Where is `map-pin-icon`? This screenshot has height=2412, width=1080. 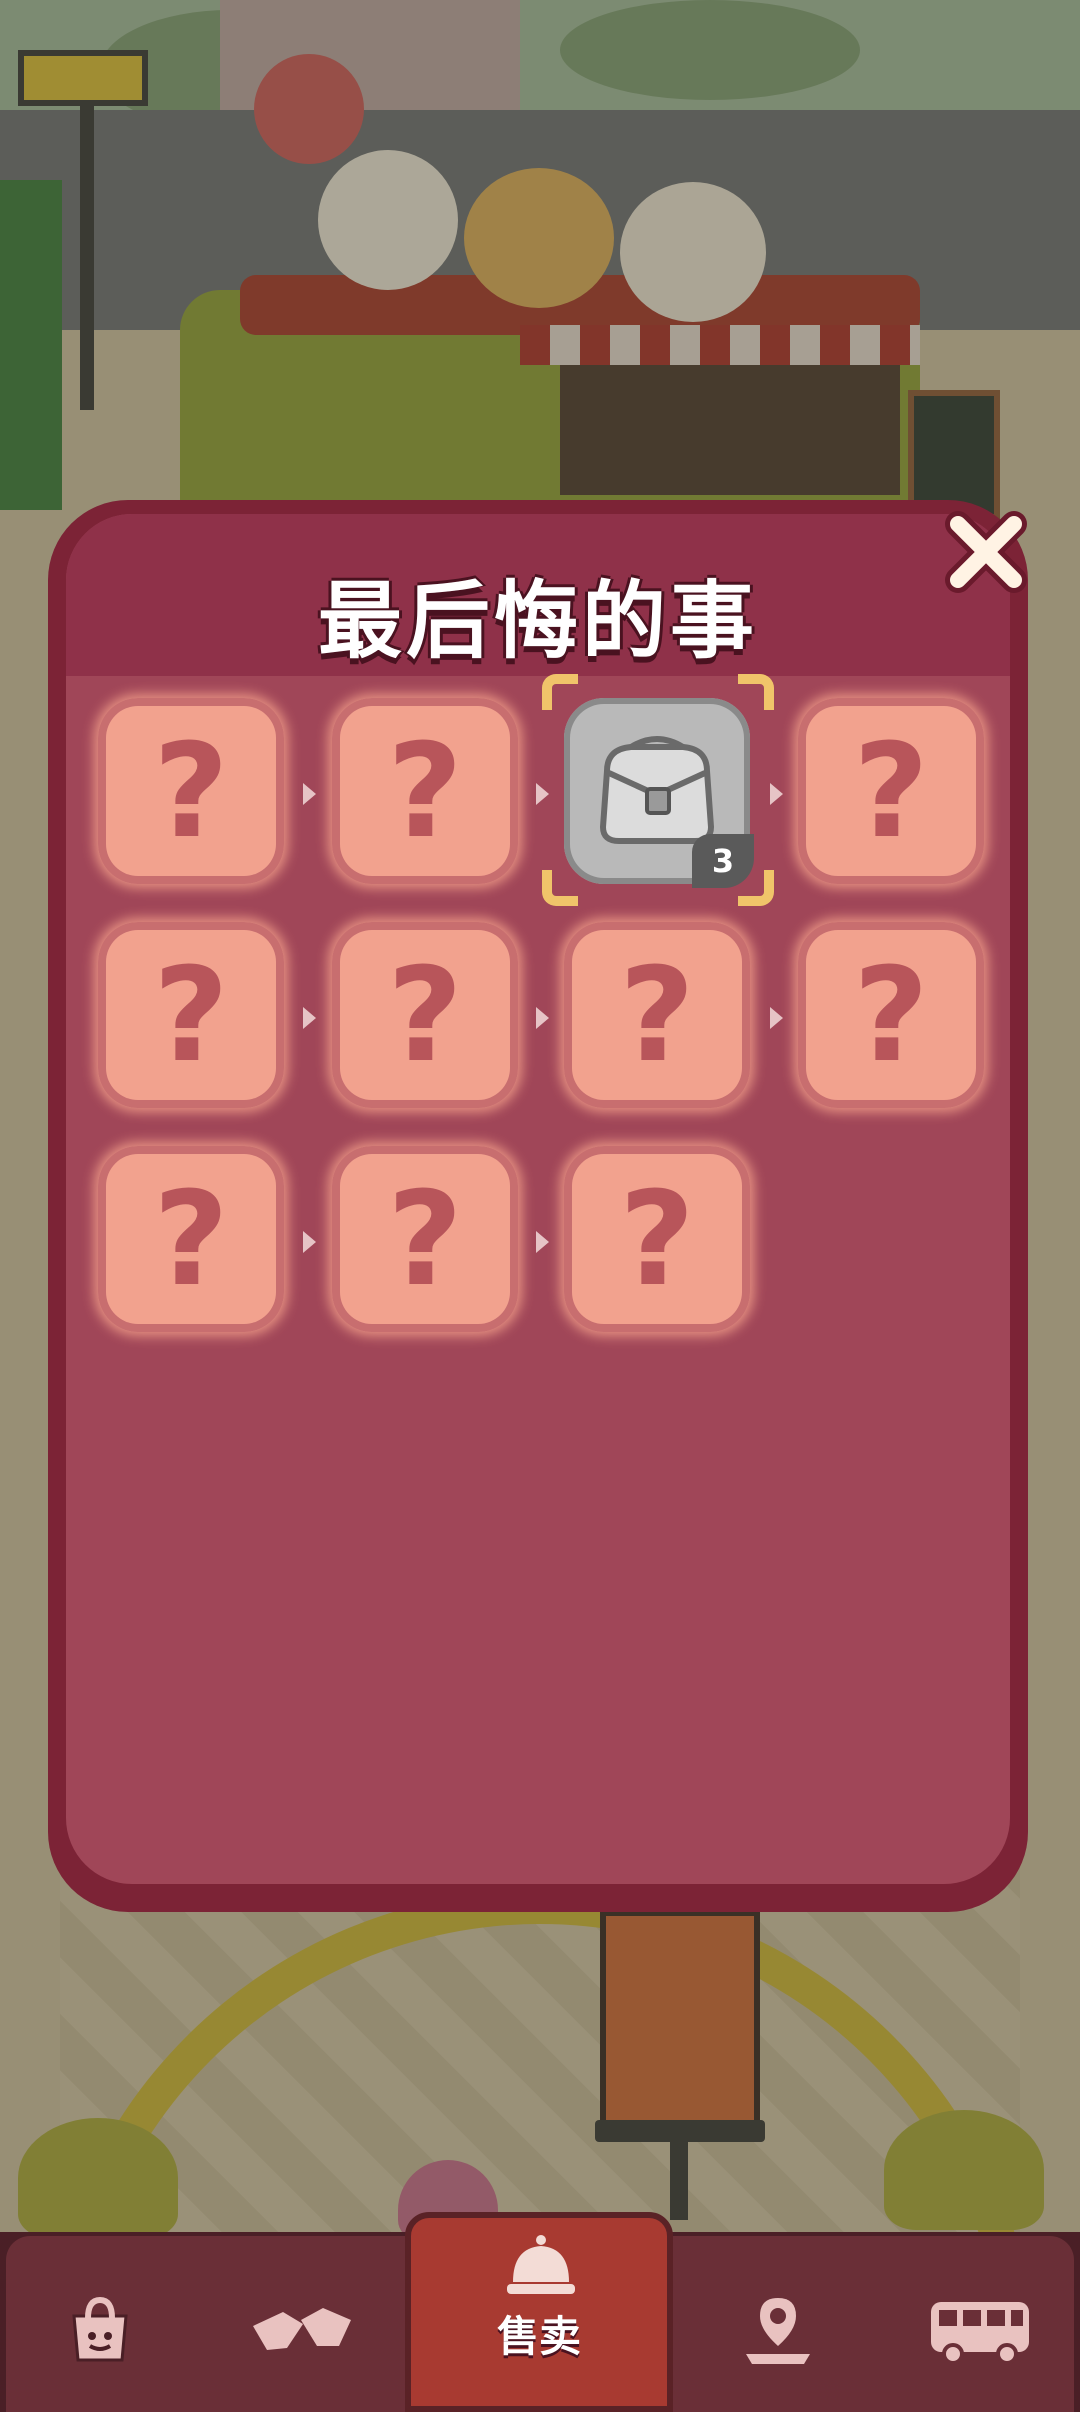
map-pin-icon is located at coordinates (778, 2331).